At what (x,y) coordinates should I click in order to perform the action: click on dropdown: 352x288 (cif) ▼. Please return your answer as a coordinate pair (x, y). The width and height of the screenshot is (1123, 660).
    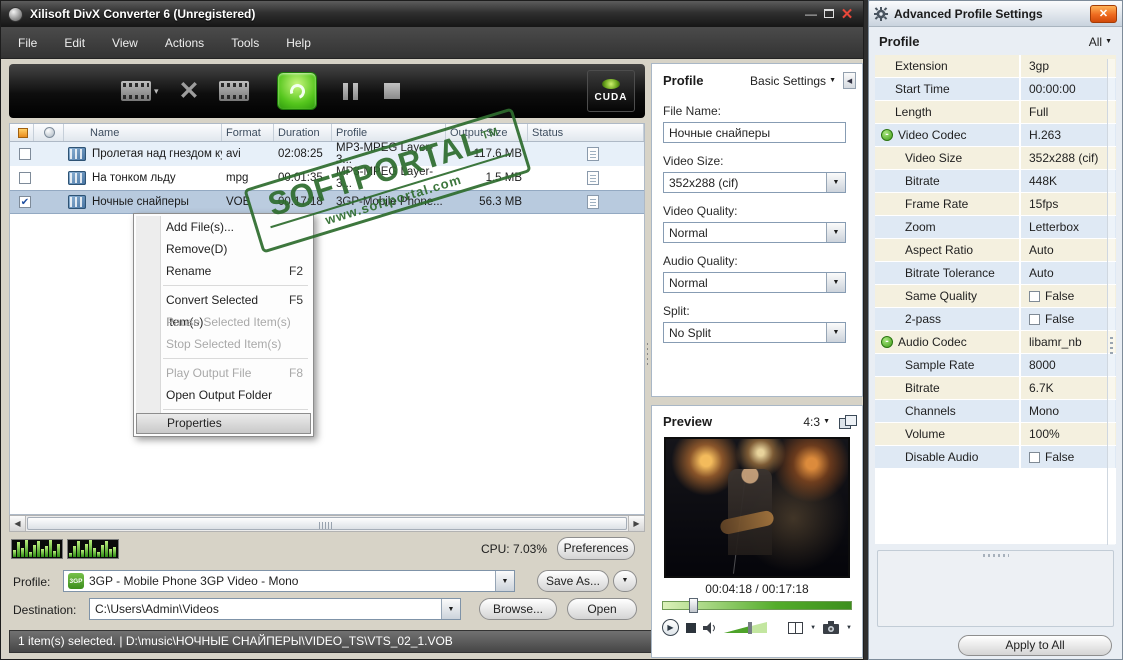
    Looking at the image, I should click on (754, 182).